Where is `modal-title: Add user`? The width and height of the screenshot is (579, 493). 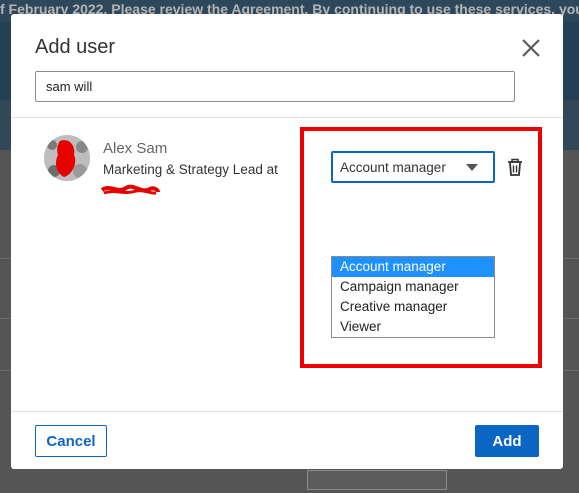
modal-title: Add user is located at coordinates (75, 47).